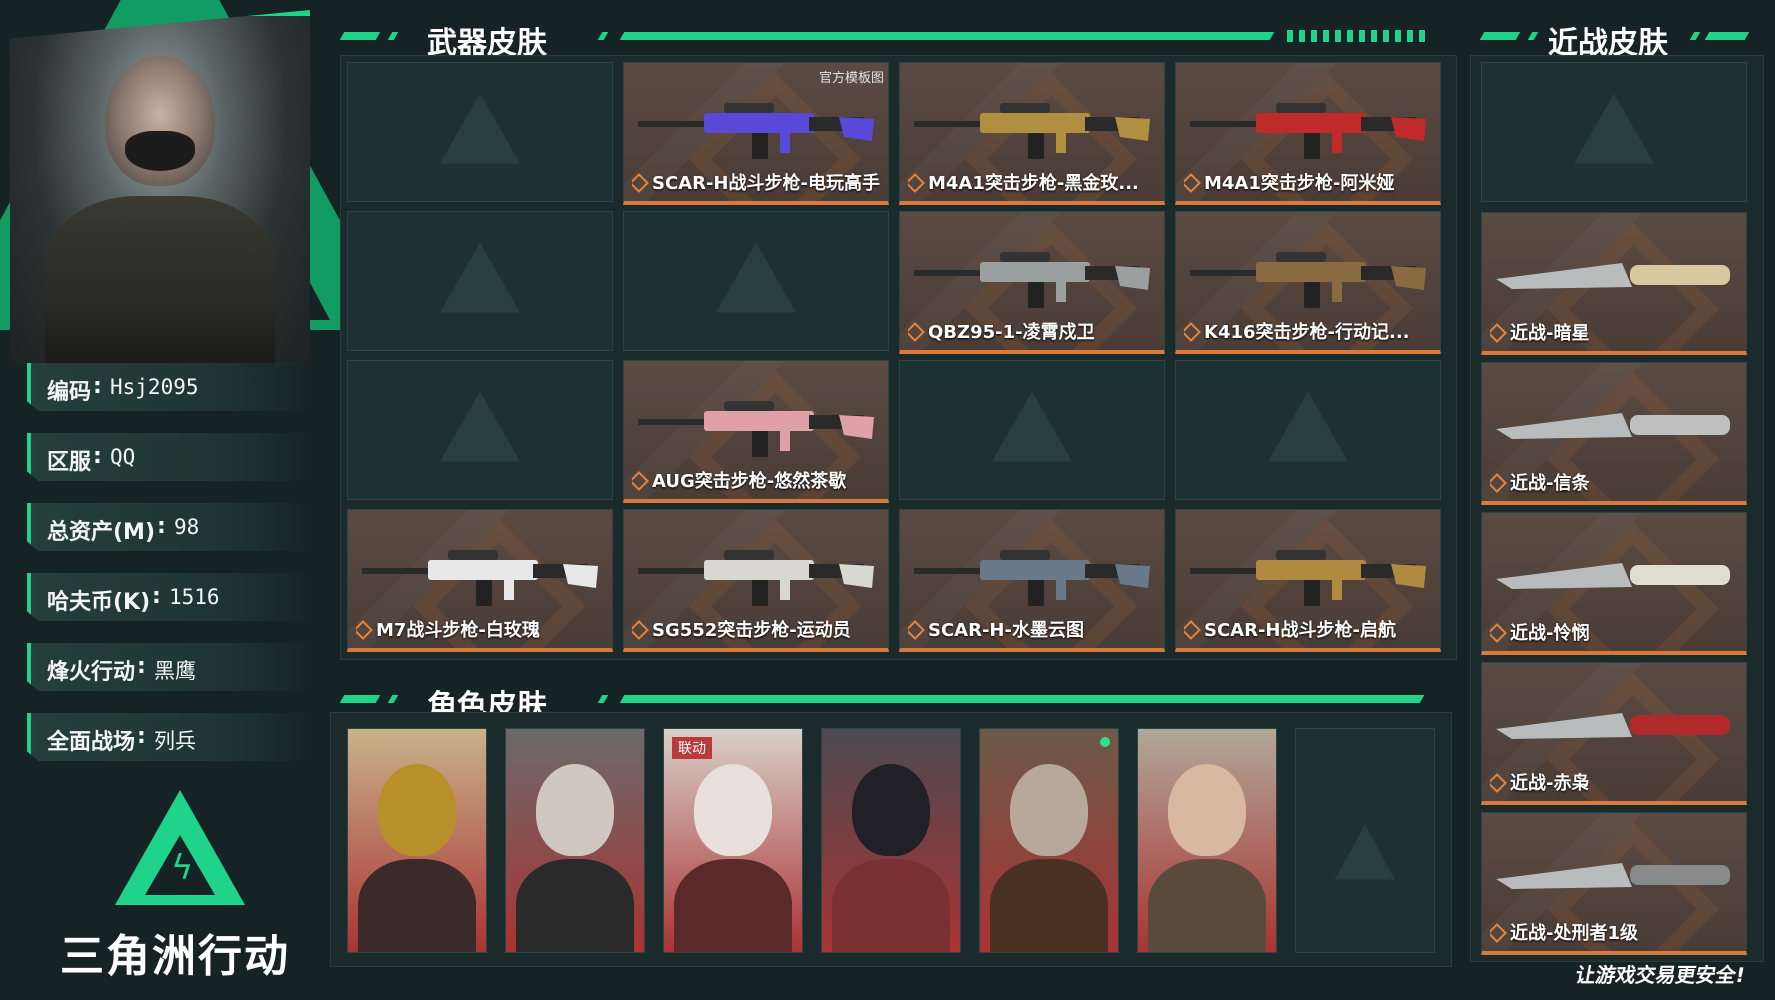 This screenshot has width=1775, height=1000. Describe the element at coordinates (751, 630) in the screenshot. I see `skin-name-text: SG552突击步枪-运动员` at that location.